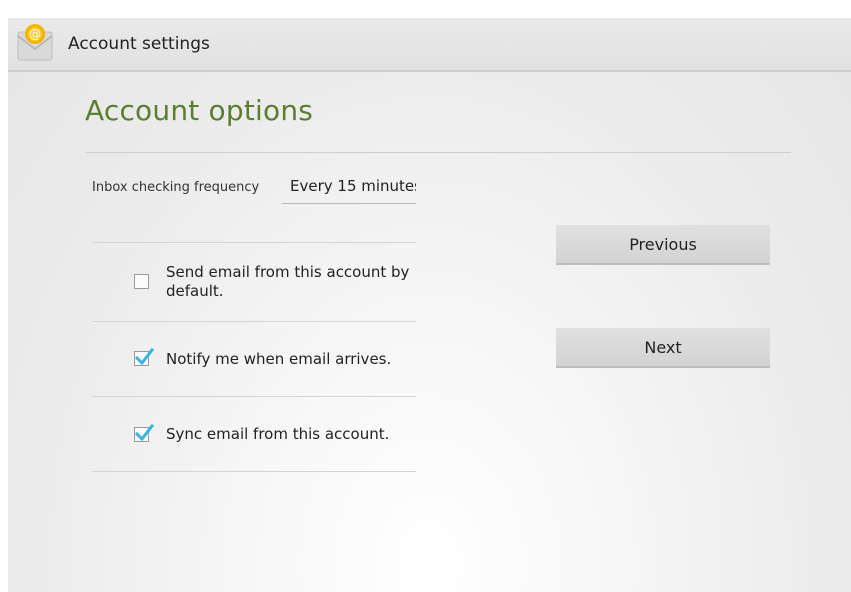 The width and height of the screenshot is (851, 592). What do you see at coordinates (429, 45) in the screenshot?
I see `action-bar: @ Account settings` at bounding box center [429, 45].